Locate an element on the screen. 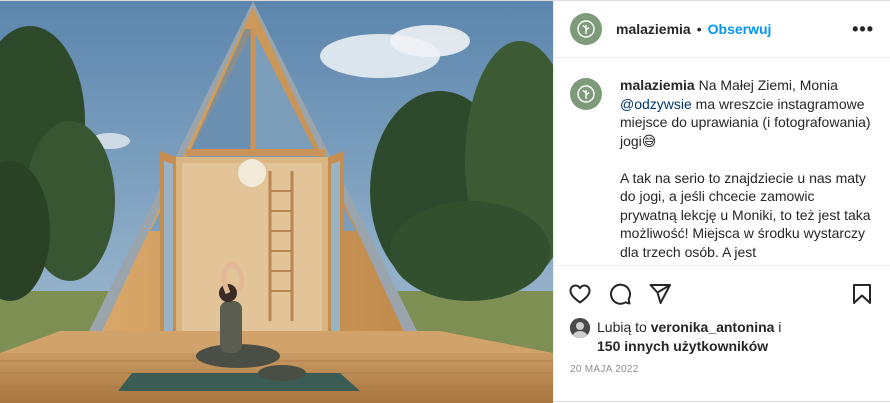 The width and height of the screenshot is (890, 403). mention-link: @odzywsie is located at coordinates (656, 104).